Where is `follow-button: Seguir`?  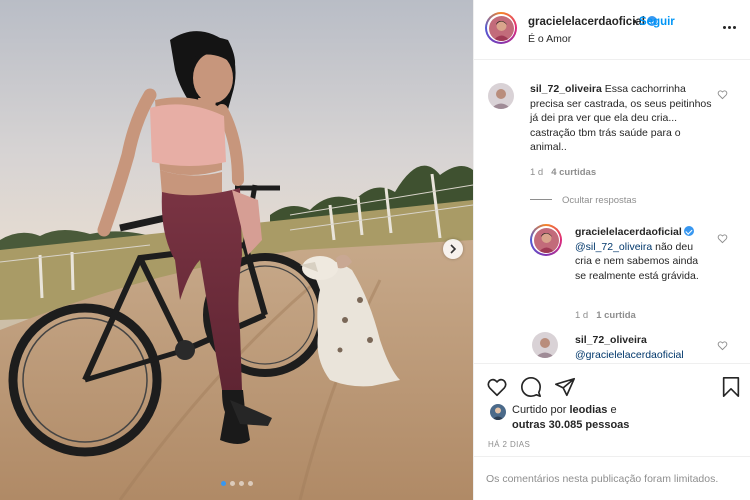
follow-button: Seguir is located at coordinates (657, 22).